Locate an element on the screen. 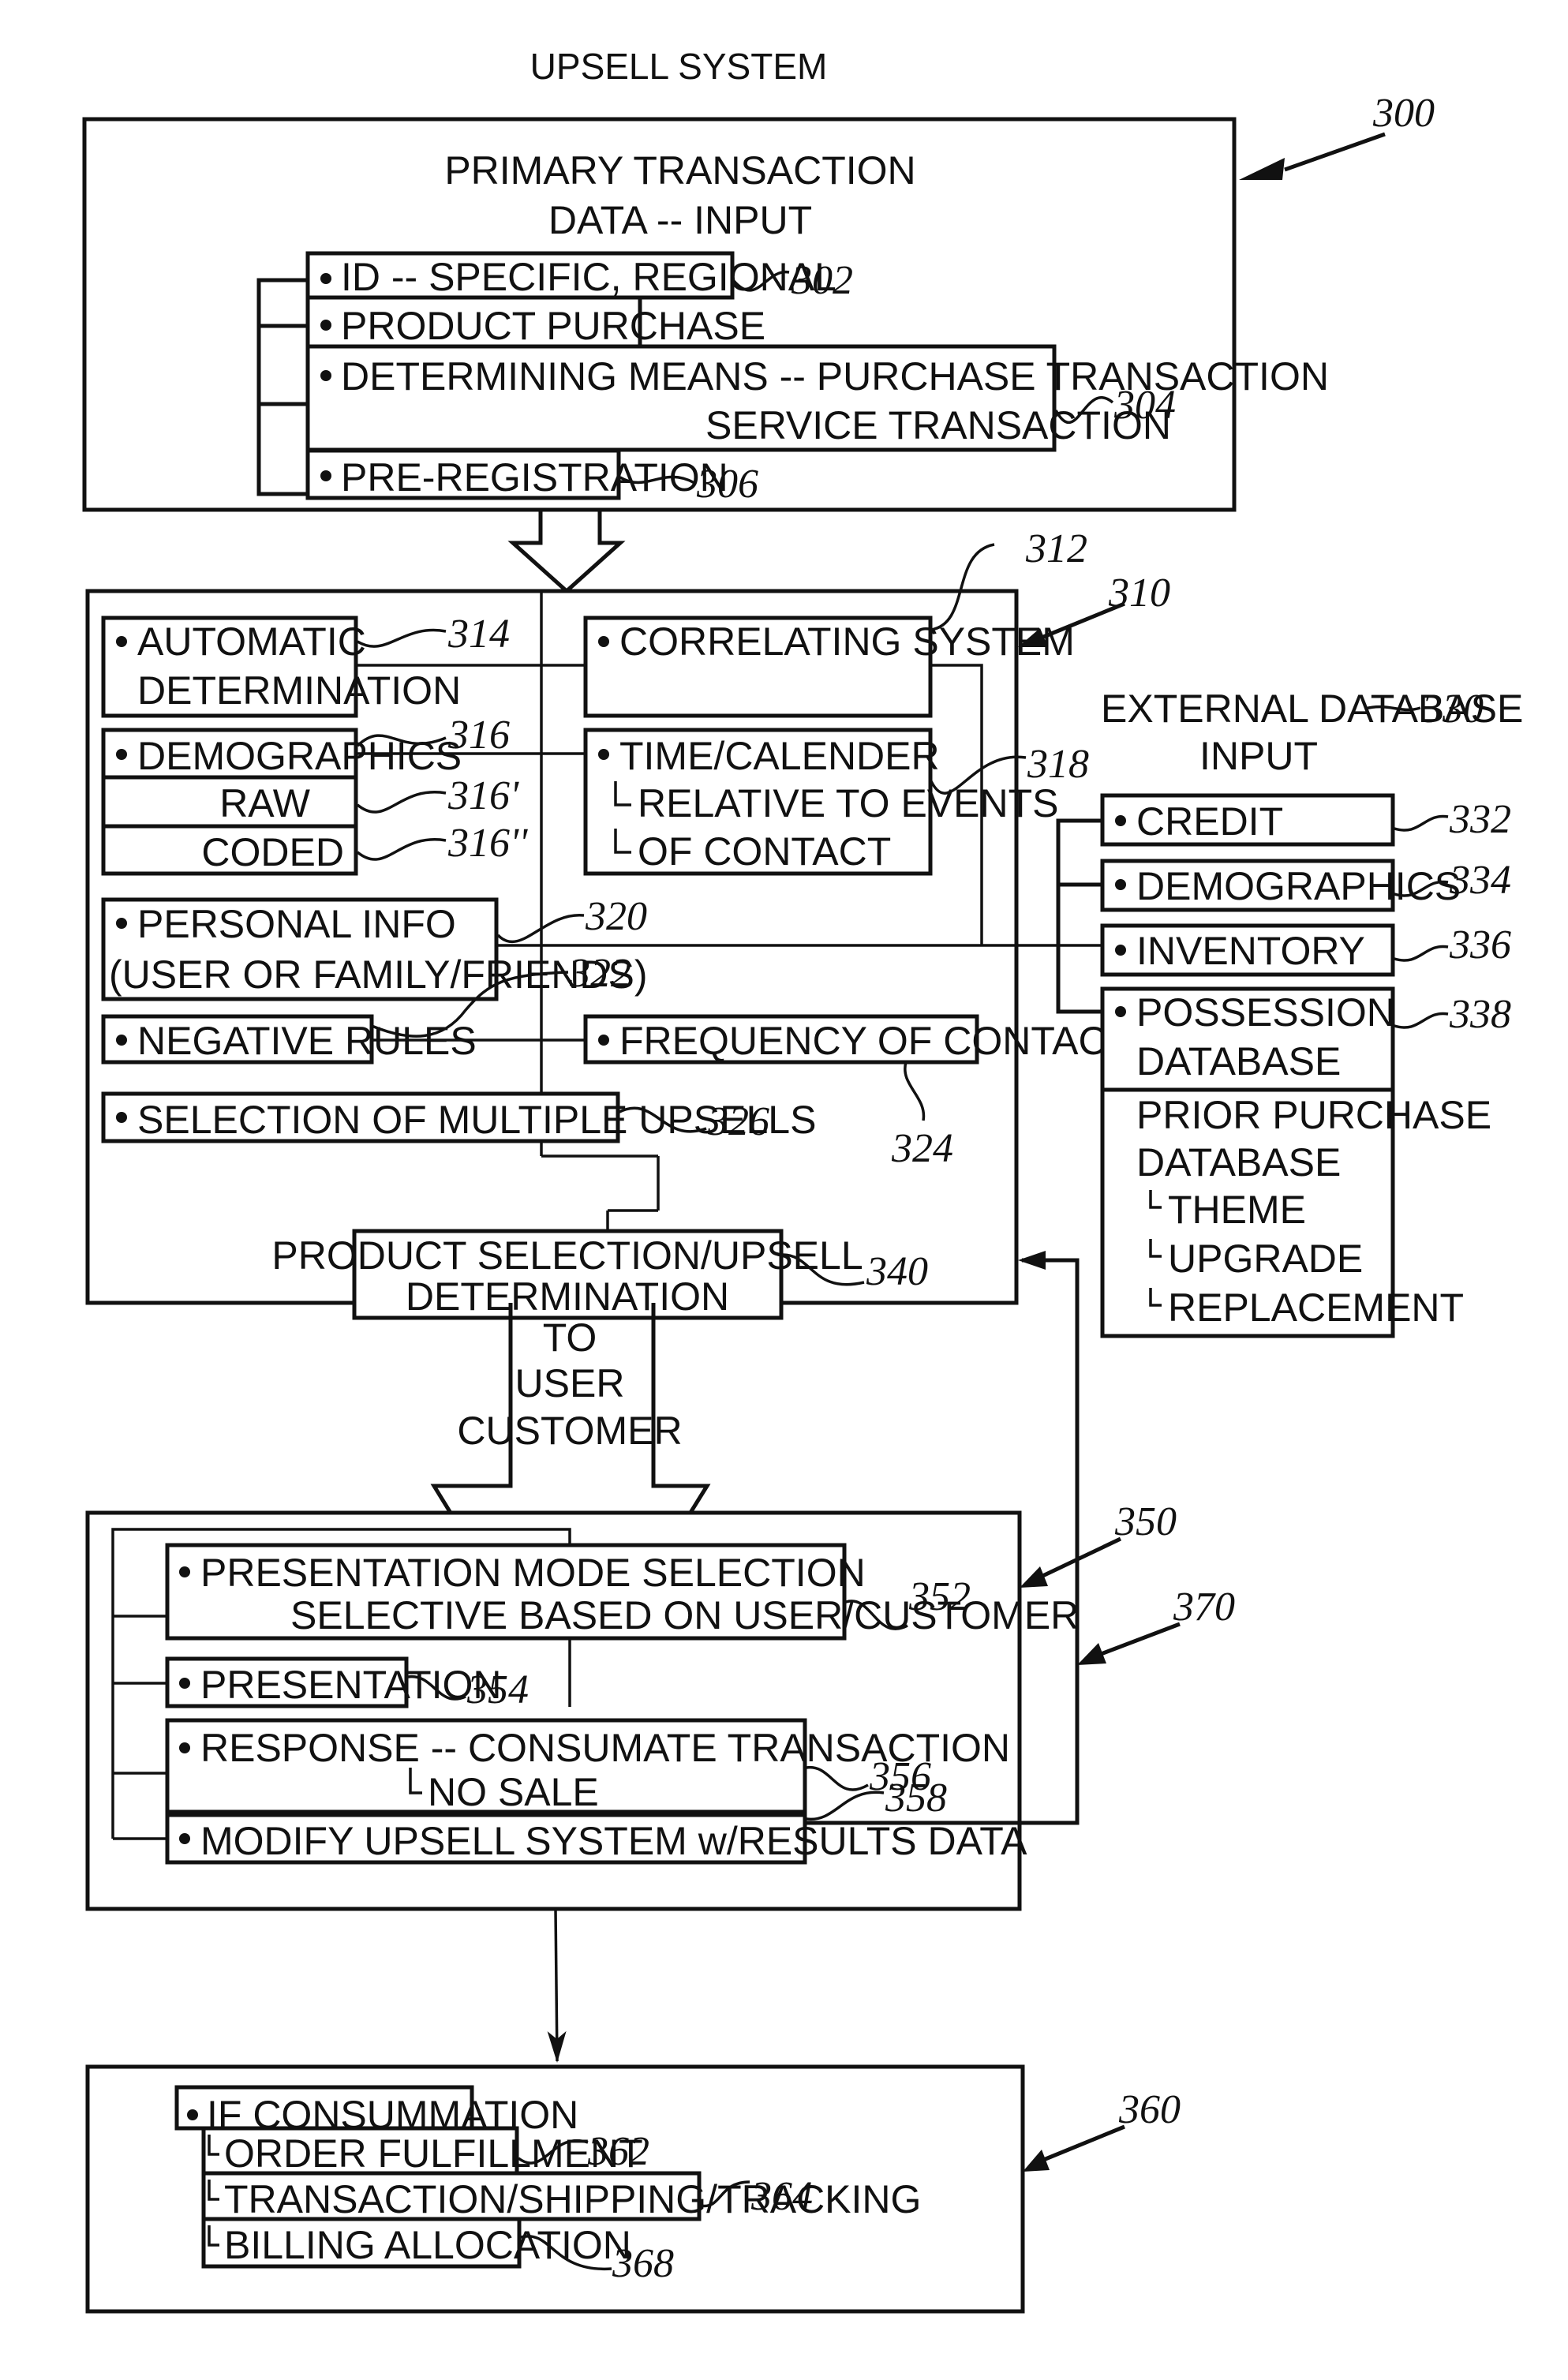  correlating-system-label: CORRELATING SYSTEM is located at coordinates (847, 641).